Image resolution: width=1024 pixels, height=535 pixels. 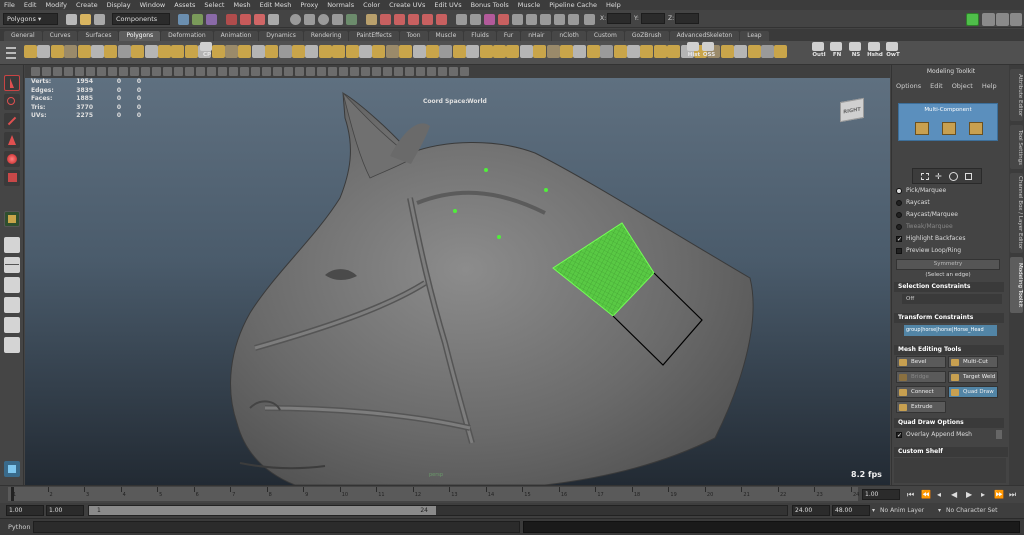 What do you see at coordinates (276, 5) in the screenshot?
I see `menu-edit-mesh: Edit Mesh` at bounding box center [276, 5].